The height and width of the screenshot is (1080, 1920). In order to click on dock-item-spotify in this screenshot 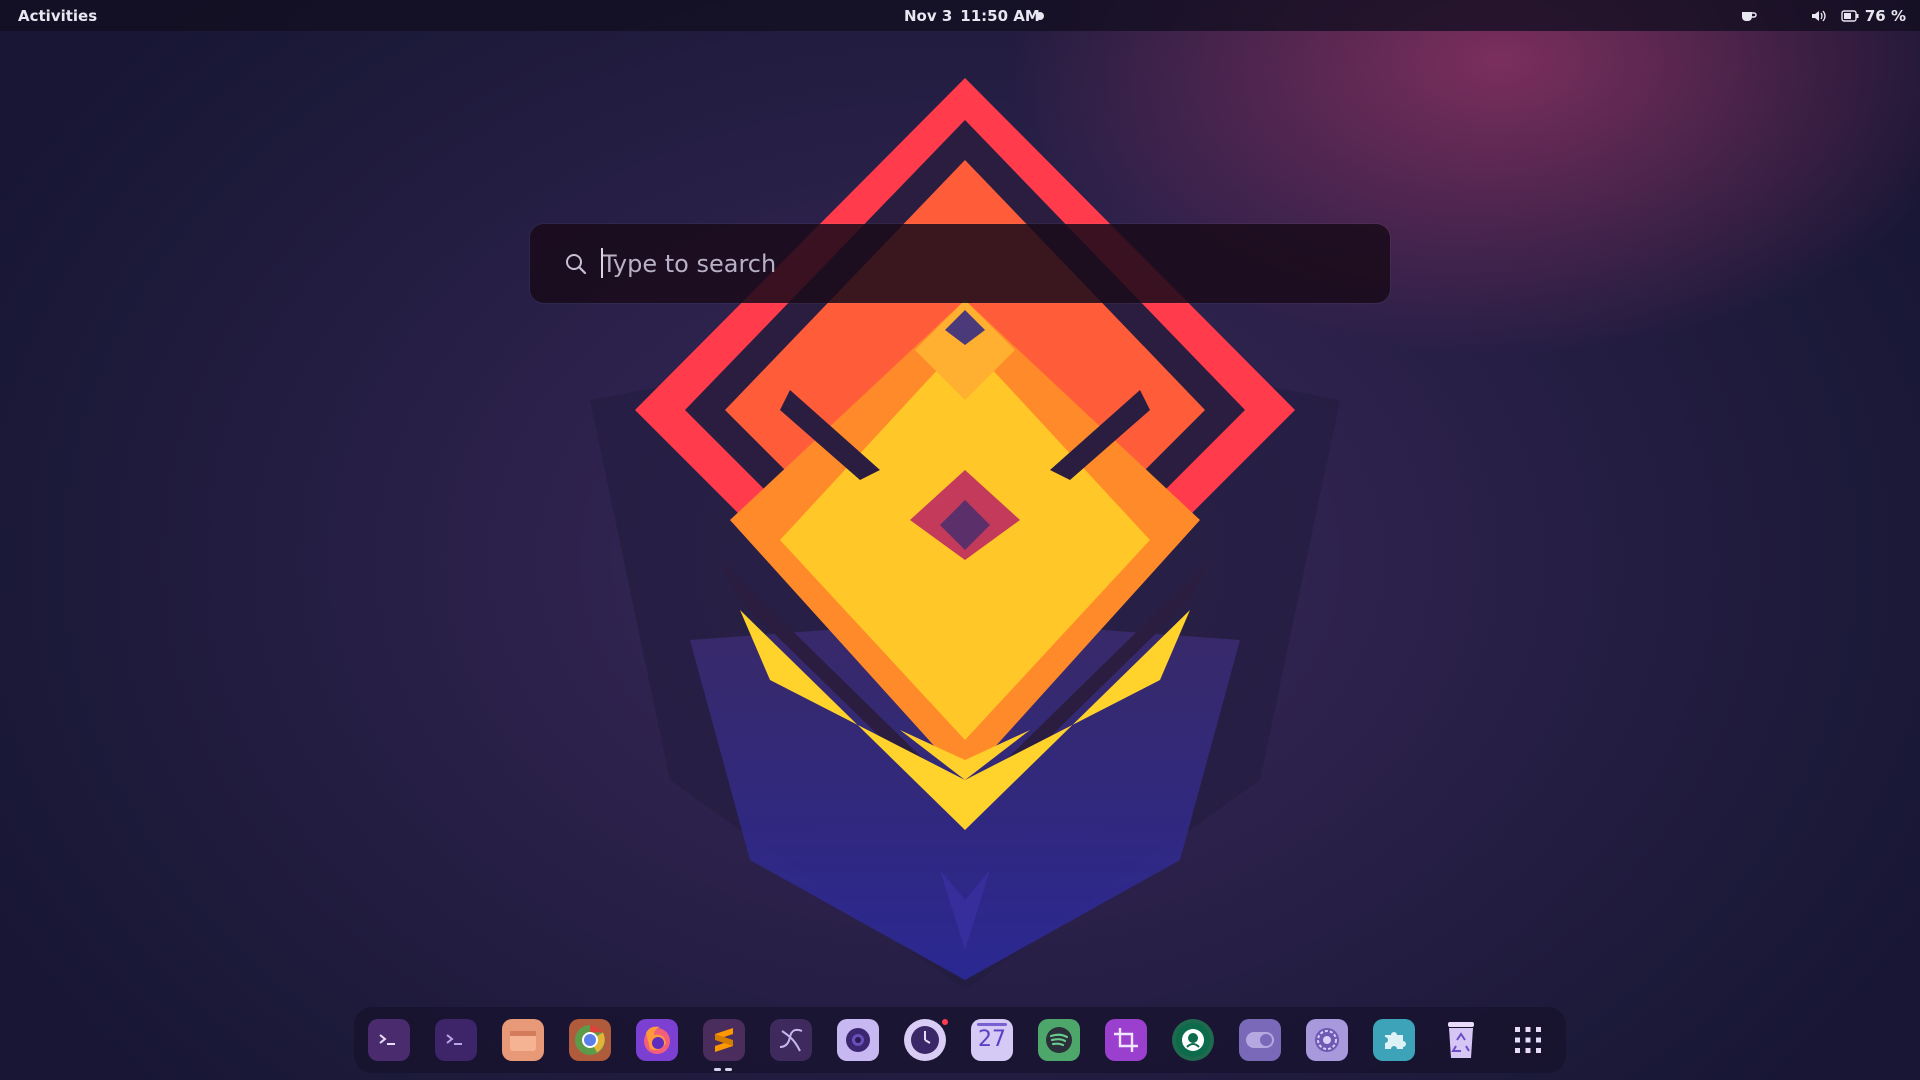, I will do `click(1059, 1040)`.